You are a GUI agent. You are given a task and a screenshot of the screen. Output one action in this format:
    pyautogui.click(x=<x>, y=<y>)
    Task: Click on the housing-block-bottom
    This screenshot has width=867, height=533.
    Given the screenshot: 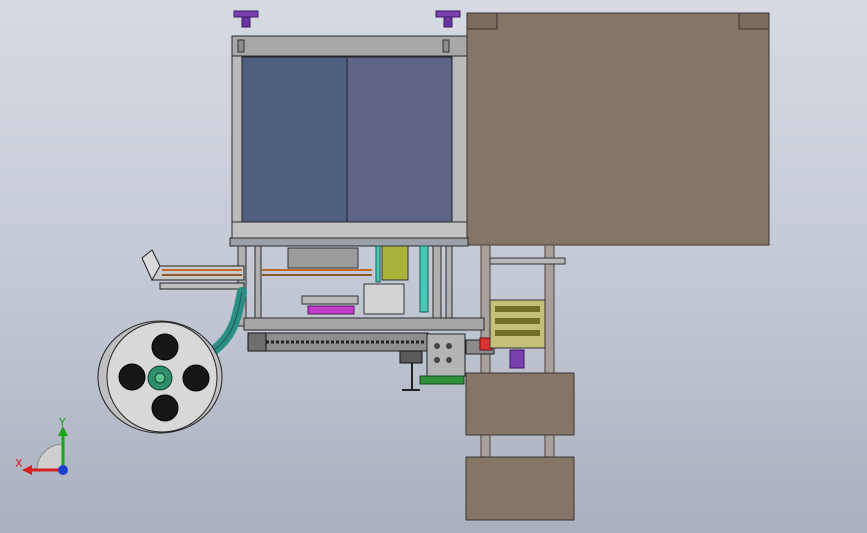 What is the action you would take?
    pyautogui.click(x=520, y=488)
    